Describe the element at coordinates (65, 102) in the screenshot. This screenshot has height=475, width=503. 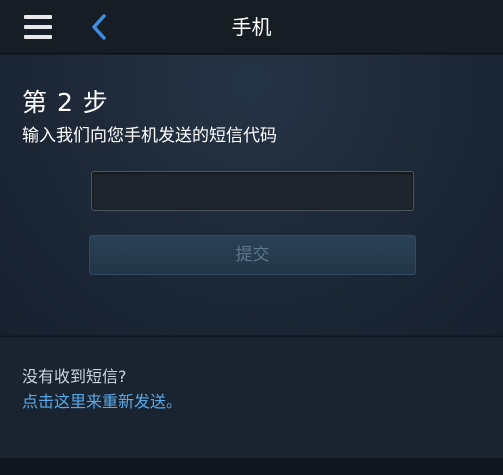
I see `step-title: 第 2 步` at that location.